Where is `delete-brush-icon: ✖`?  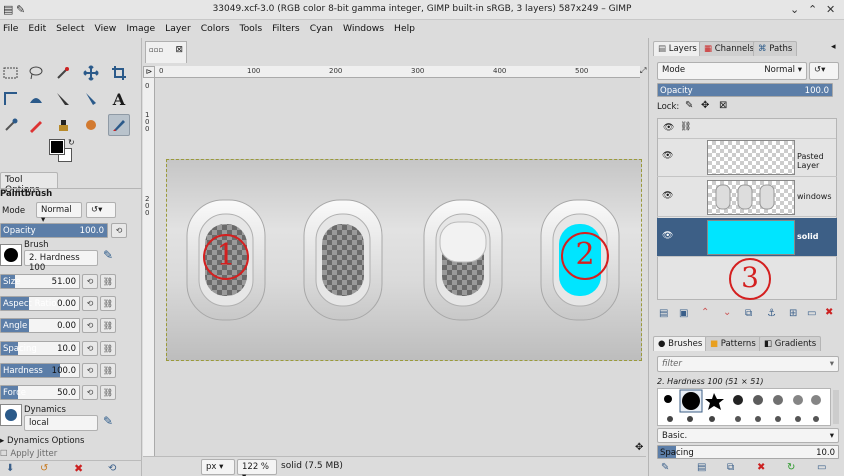 delete-brush-icon: ✖ is located at coordinates (761, 467).